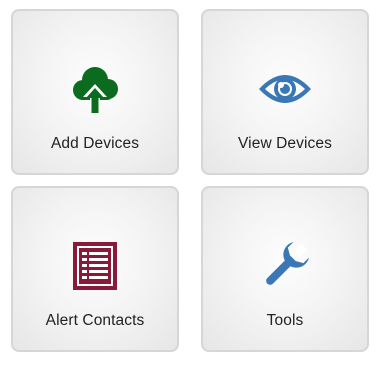  What do you see at coordinates (95, 143) in the screenshot?
I see `add-devices-label: Add Devices` at bounding box center [95, 143].